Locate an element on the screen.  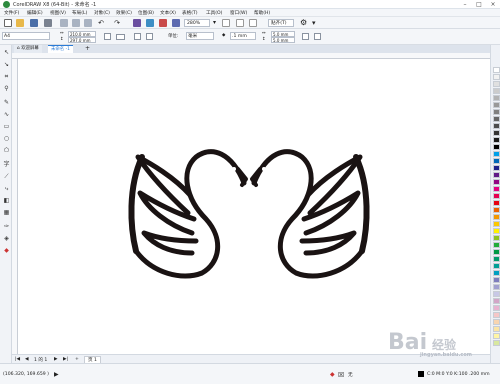
print-icon is located at coordinates (48, 23).